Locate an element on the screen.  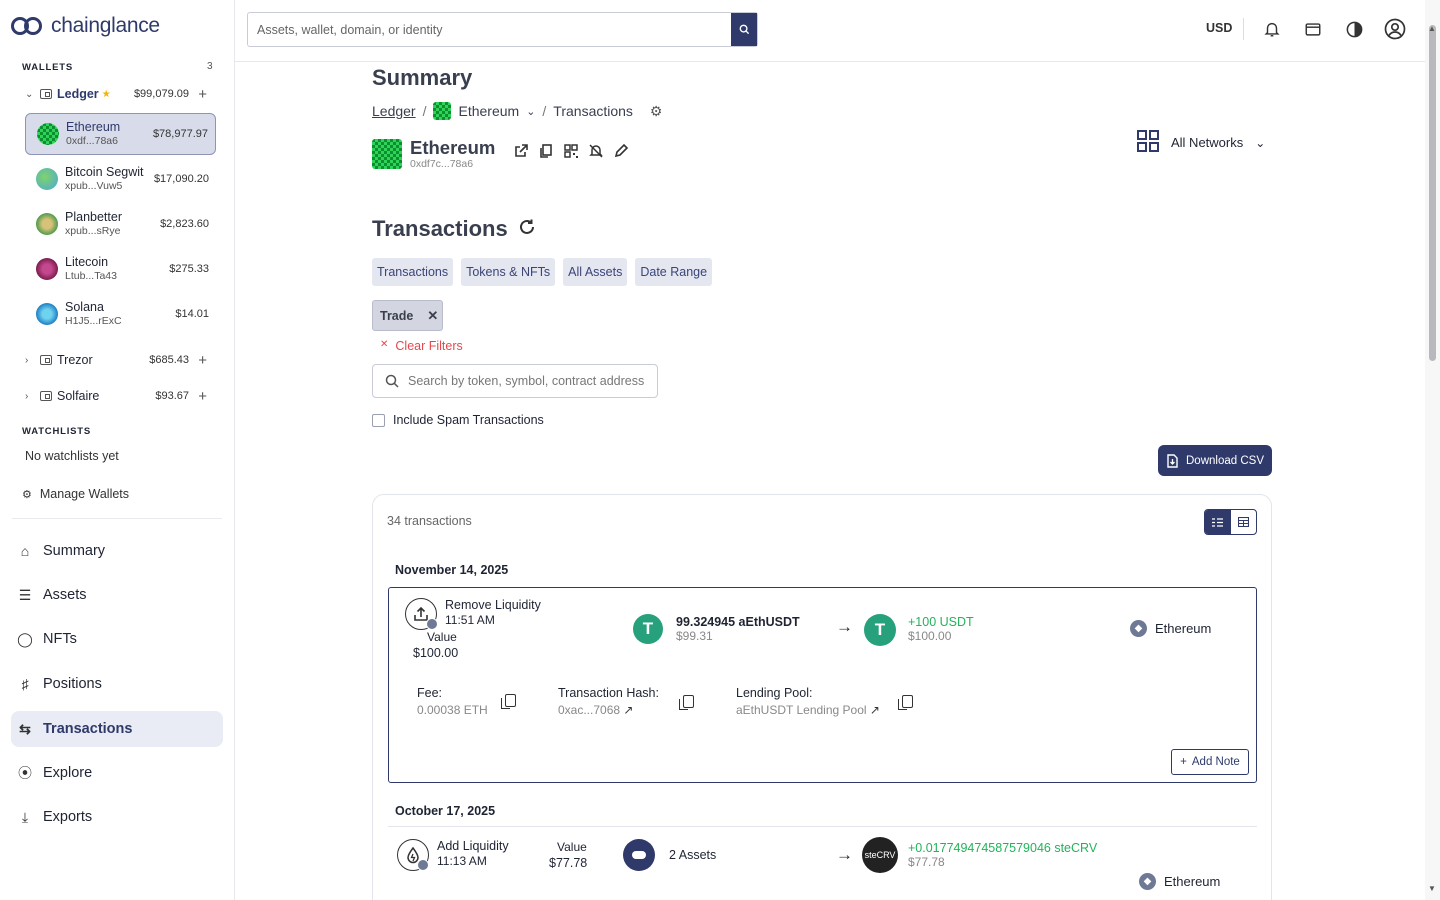
view-toggle is located at coordinates (1230, 522).